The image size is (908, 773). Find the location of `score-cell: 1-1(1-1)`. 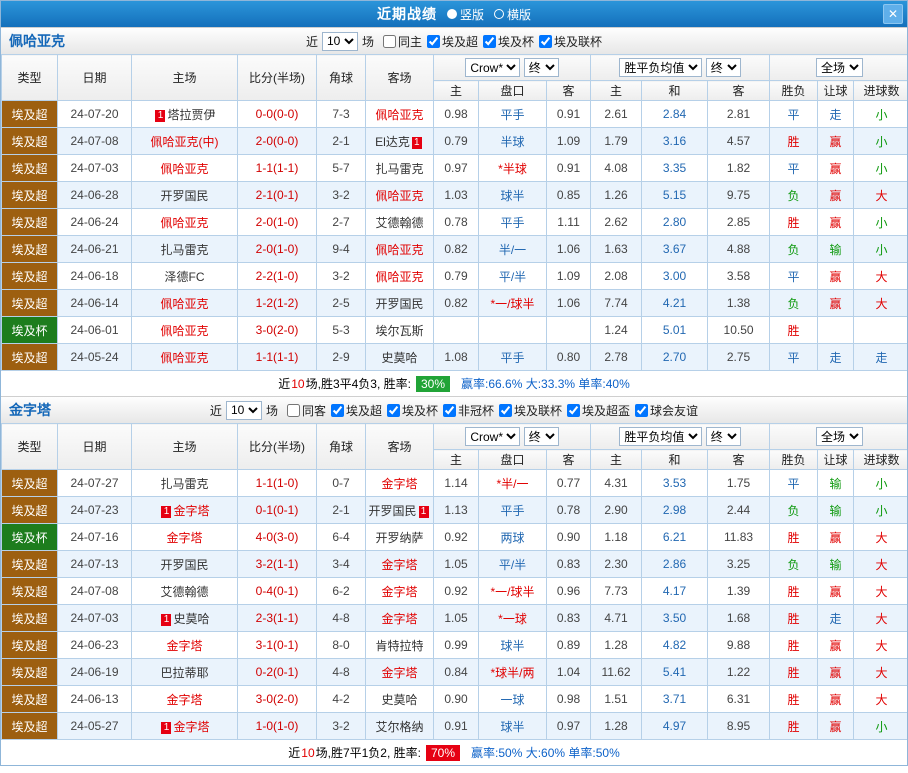

score-cell: 1-1(1-1) is located at coordinates (277, 357).